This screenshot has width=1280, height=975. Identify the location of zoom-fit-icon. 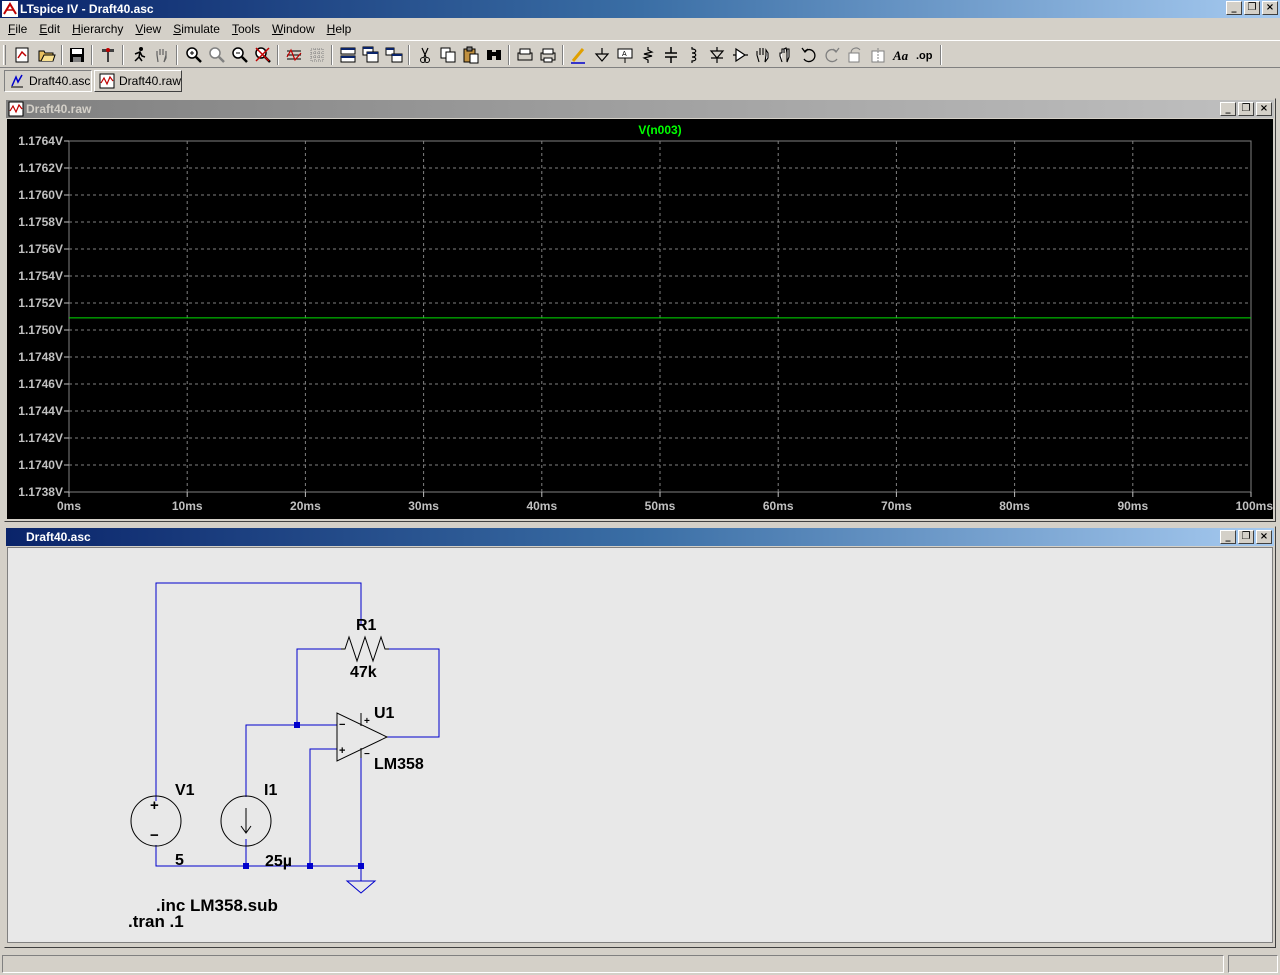
(217, 55).